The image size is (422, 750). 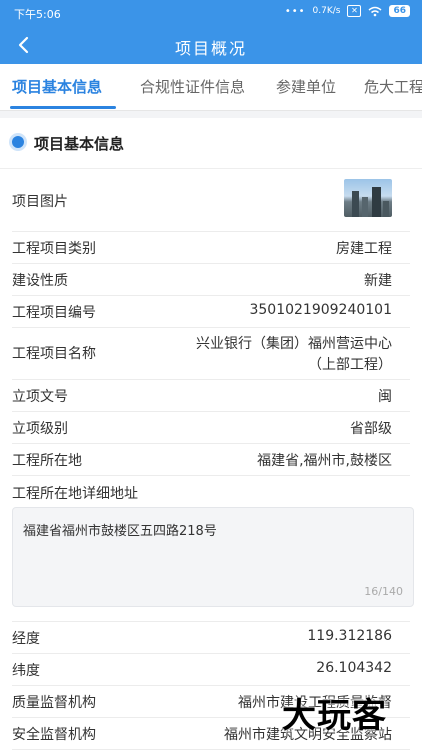 I want to click on row-value-line1: 兴业银行（集团）福州营运中心, so click(x=294, y=344).